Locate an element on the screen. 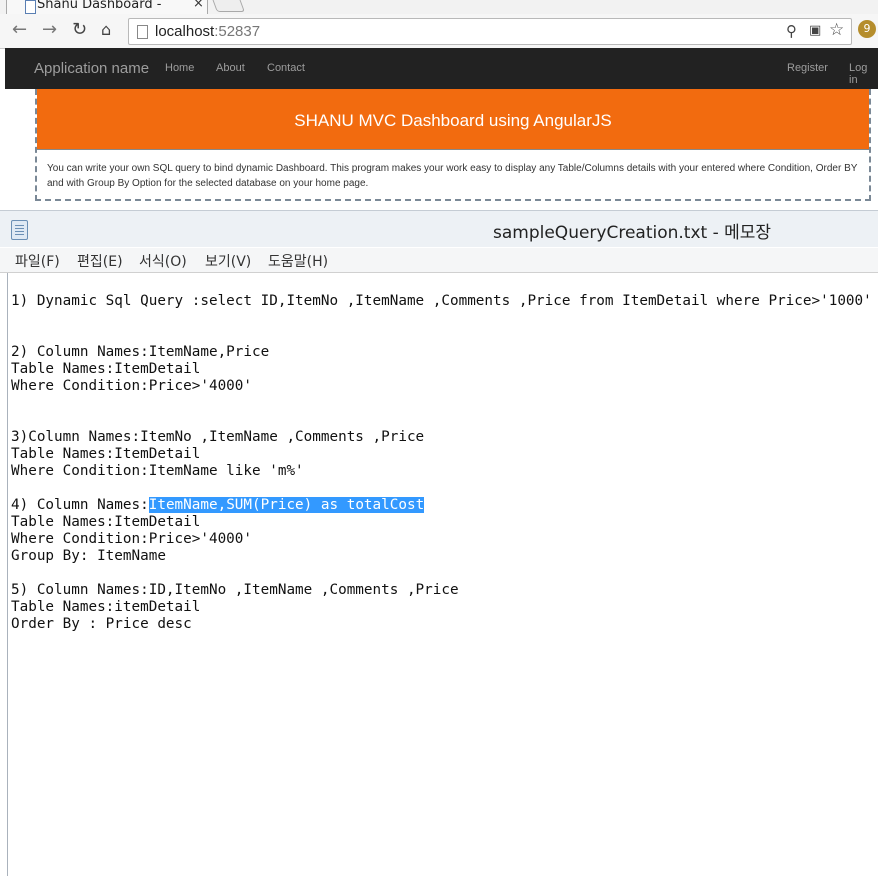 Image resolution: width=878 pixels, height=876 pixels. text-line: Order By : Price desc is located at coordinates (101, 624).